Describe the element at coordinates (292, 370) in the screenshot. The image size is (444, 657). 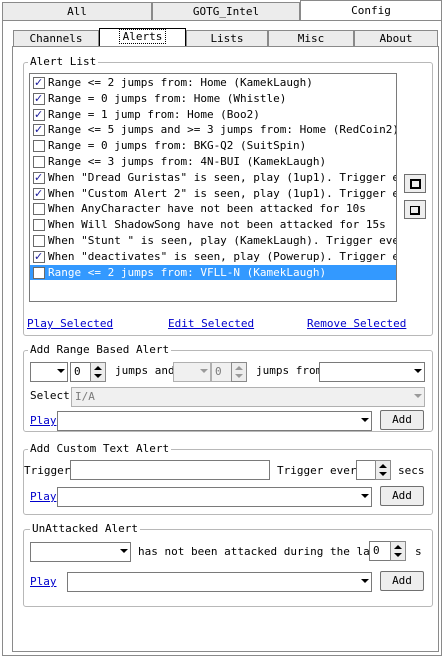
I see `jumps-from-label: jumps from:` at that location.